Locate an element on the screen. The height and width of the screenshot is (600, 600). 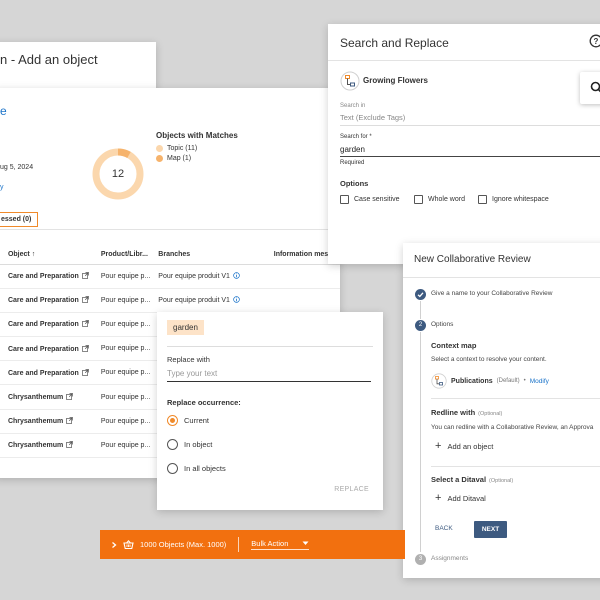
chevron-right-icon is located at coordinates (114, 545).